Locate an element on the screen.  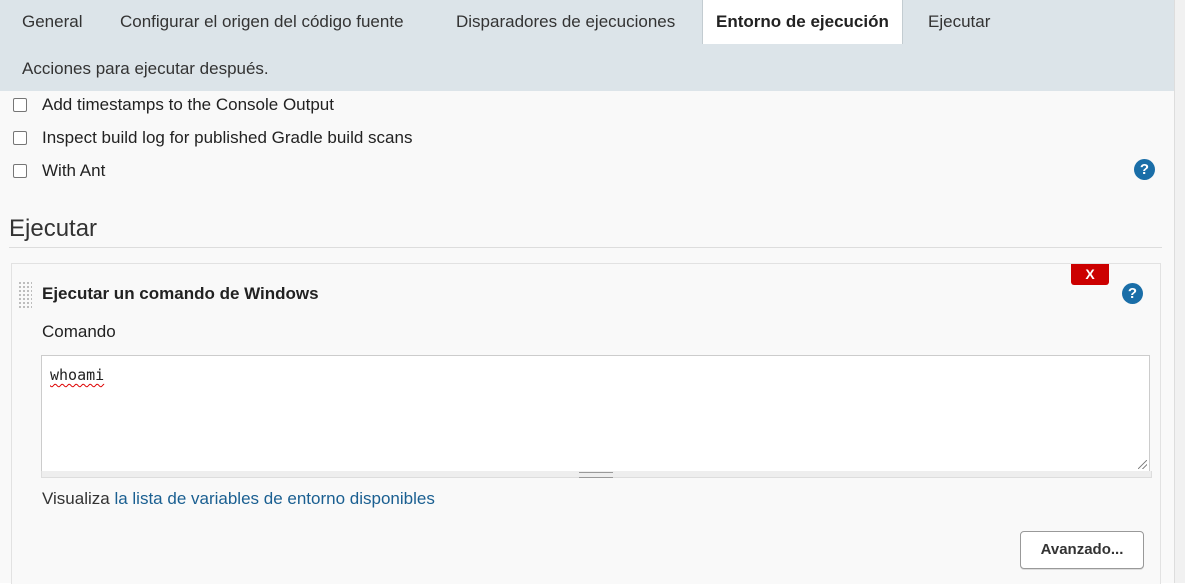
resize-grip-icon is located at coordinates (596, 475).